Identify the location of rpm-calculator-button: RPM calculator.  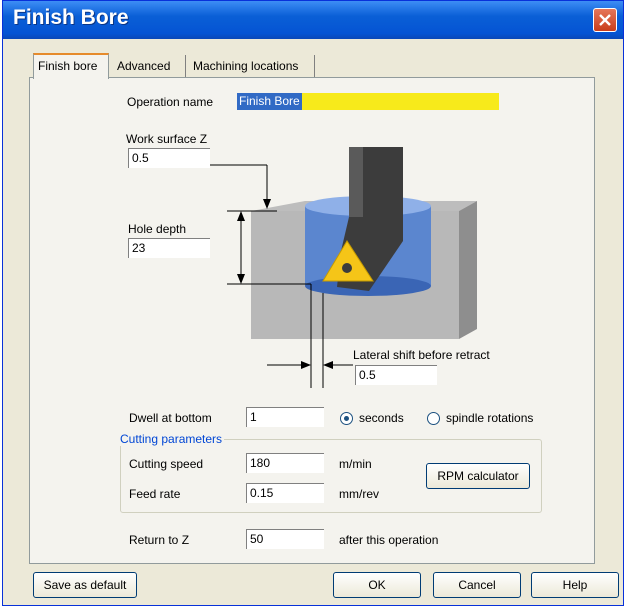
(478, 476).